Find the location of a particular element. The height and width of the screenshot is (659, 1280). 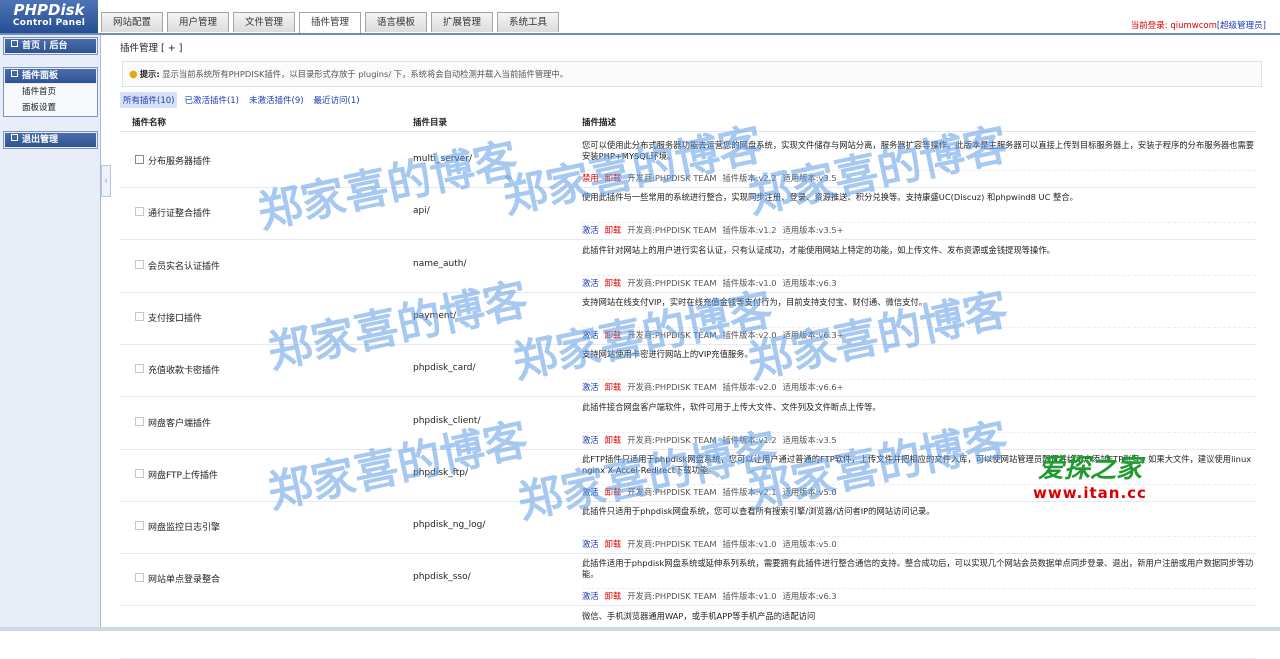

column-header-desc: 插件描述 is located at coordinates (599, 123).